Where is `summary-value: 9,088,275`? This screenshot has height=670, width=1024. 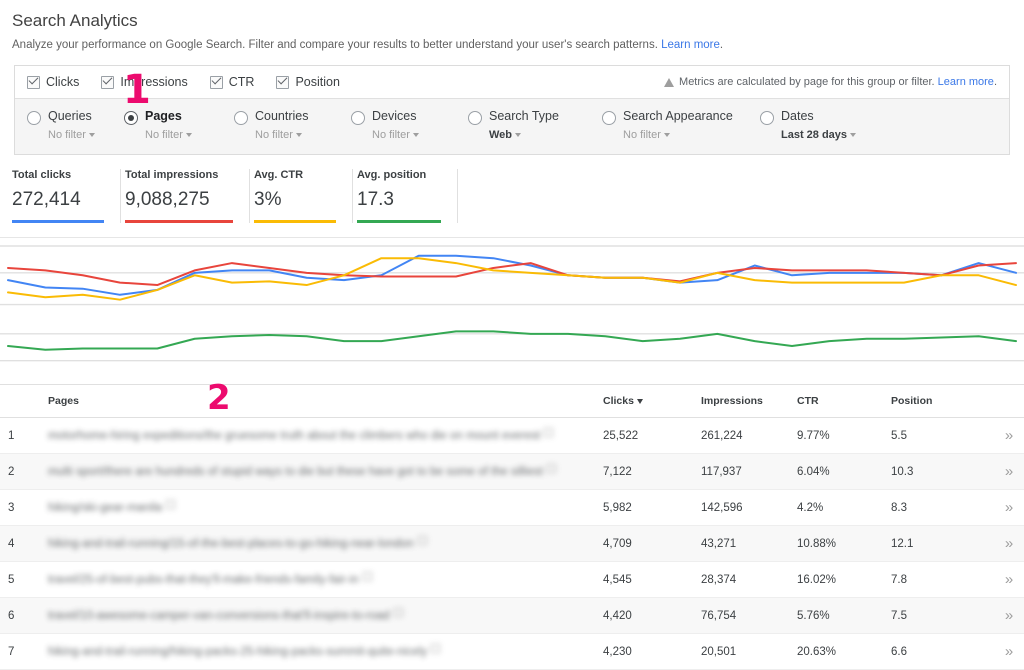
summary-value: 9,088,275 is located at coordinates (167, 200).